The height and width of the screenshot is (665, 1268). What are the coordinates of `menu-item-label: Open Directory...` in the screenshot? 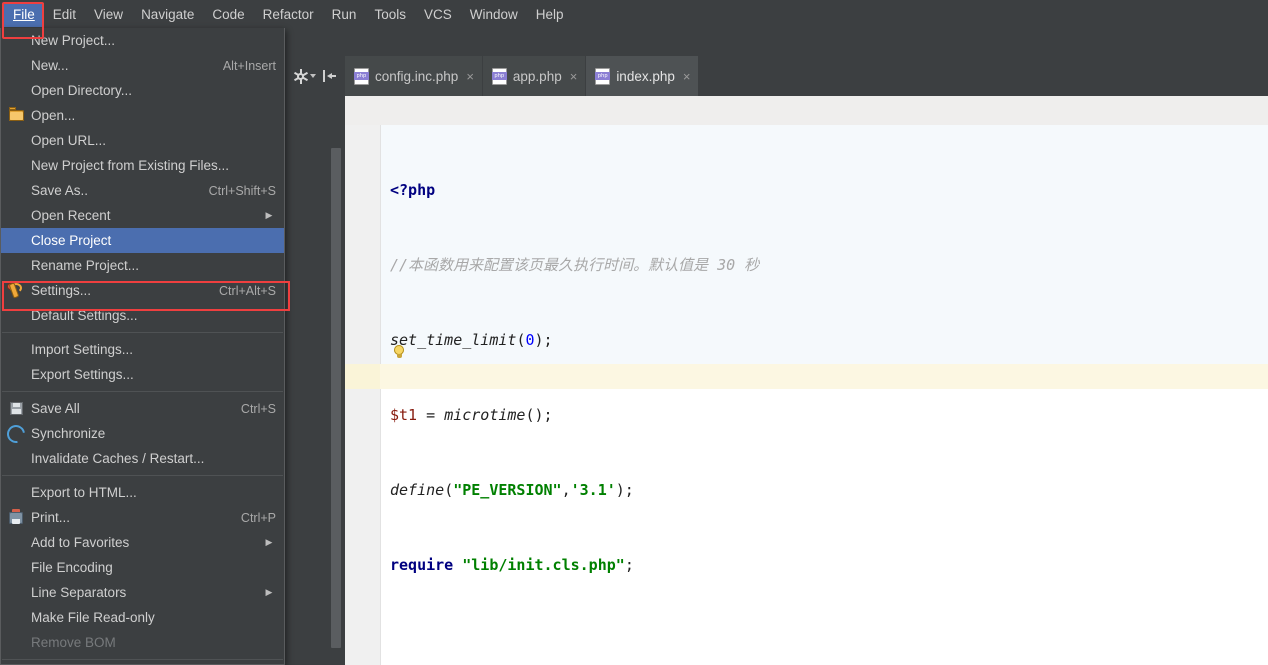 It's located at (82, 90).